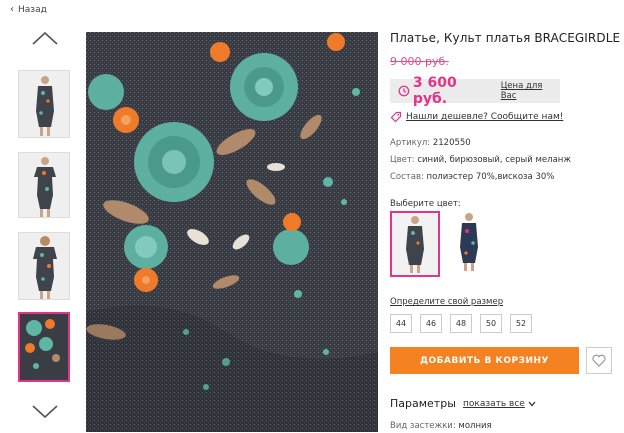 The image size is (624, 433). I want to click on product-title: Платье, Культ платья BRACEGIRDLE, so click(505, 38).